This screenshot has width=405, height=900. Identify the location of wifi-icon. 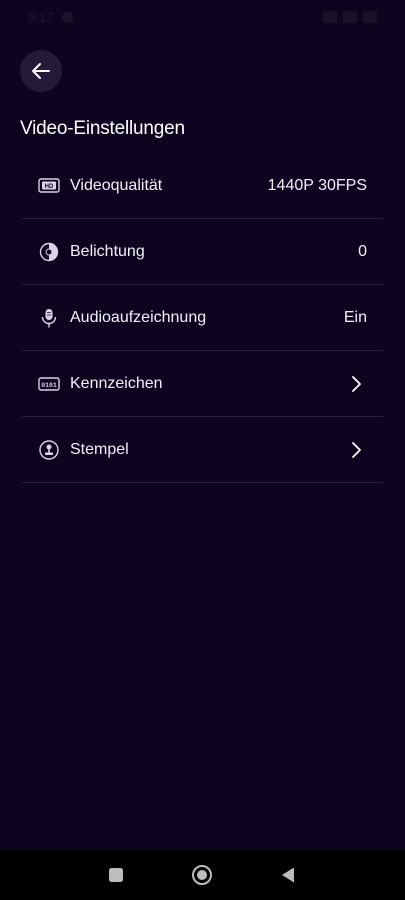
(350, 17).